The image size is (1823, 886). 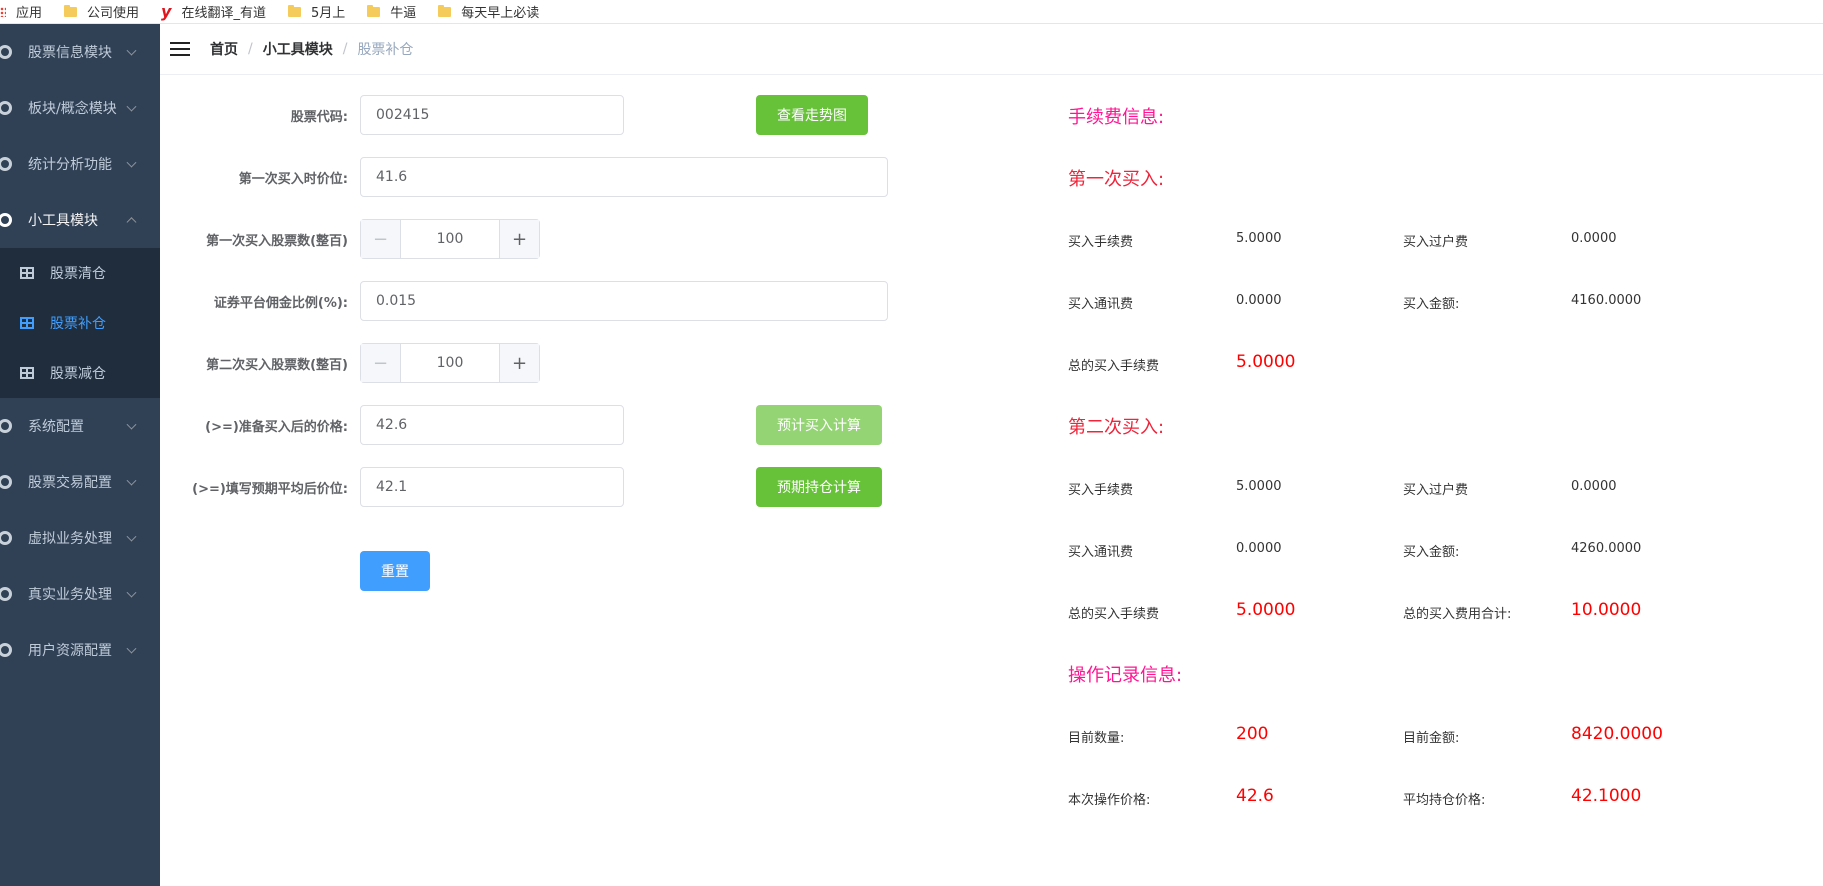 I want to click on first-qty-value: 100, so click(x=450, y=239).